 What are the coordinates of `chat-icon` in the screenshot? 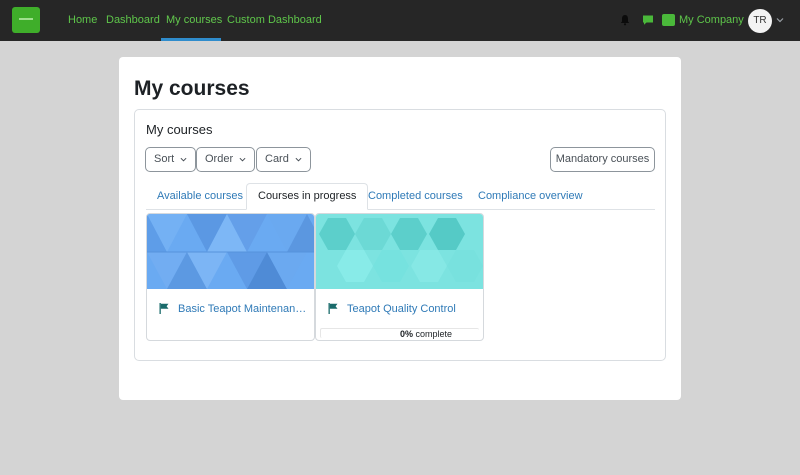 It's located at (648, 20).